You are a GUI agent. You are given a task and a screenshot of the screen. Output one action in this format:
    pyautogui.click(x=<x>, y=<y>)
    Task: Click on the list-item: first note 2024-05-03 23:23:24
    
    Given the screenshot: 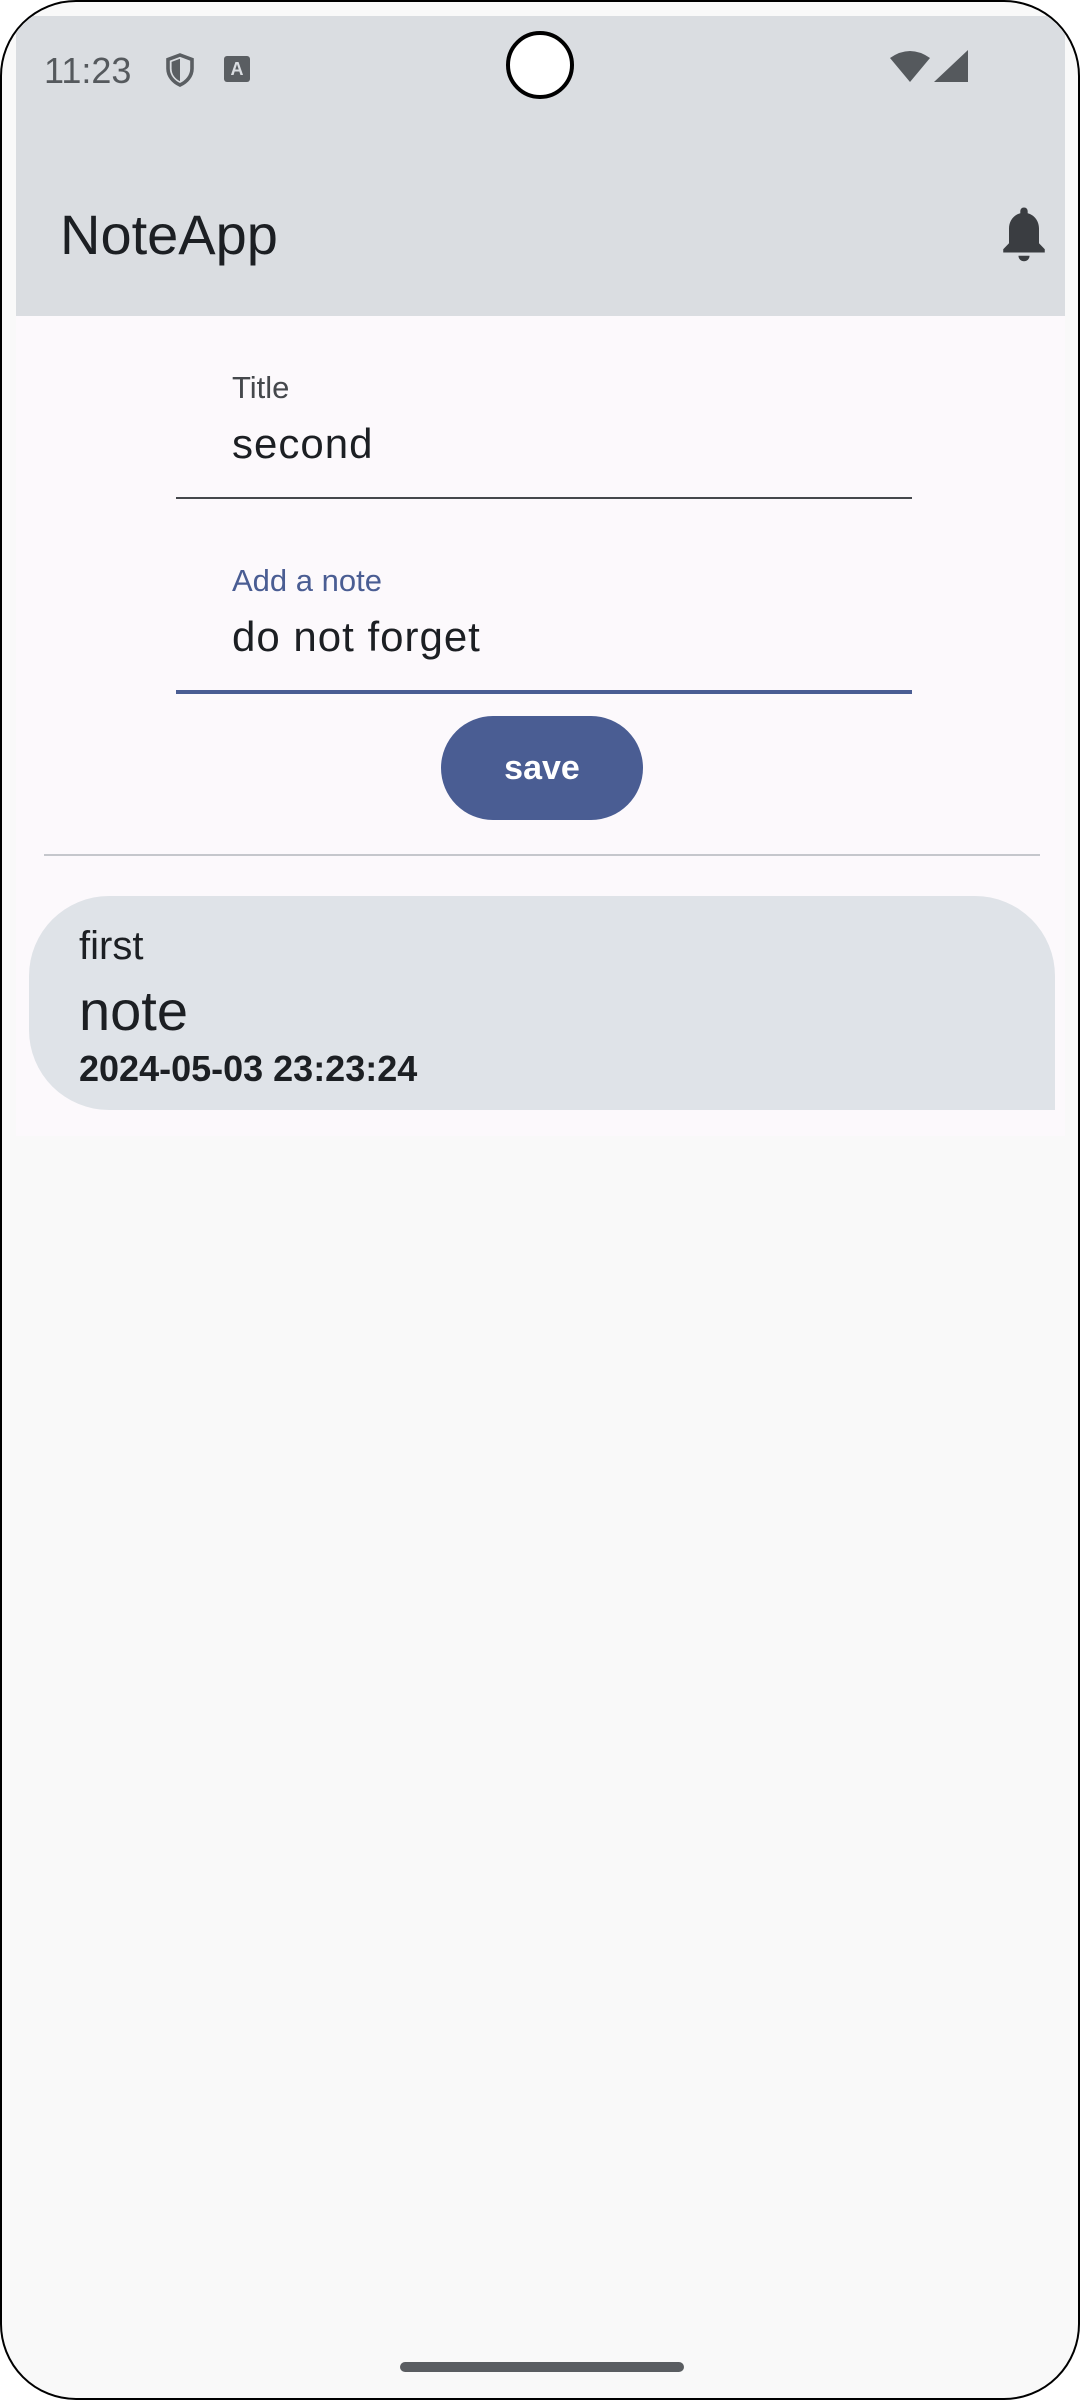 What is the action you would take?
    pyautogui.click(x=542, y=1003)
    